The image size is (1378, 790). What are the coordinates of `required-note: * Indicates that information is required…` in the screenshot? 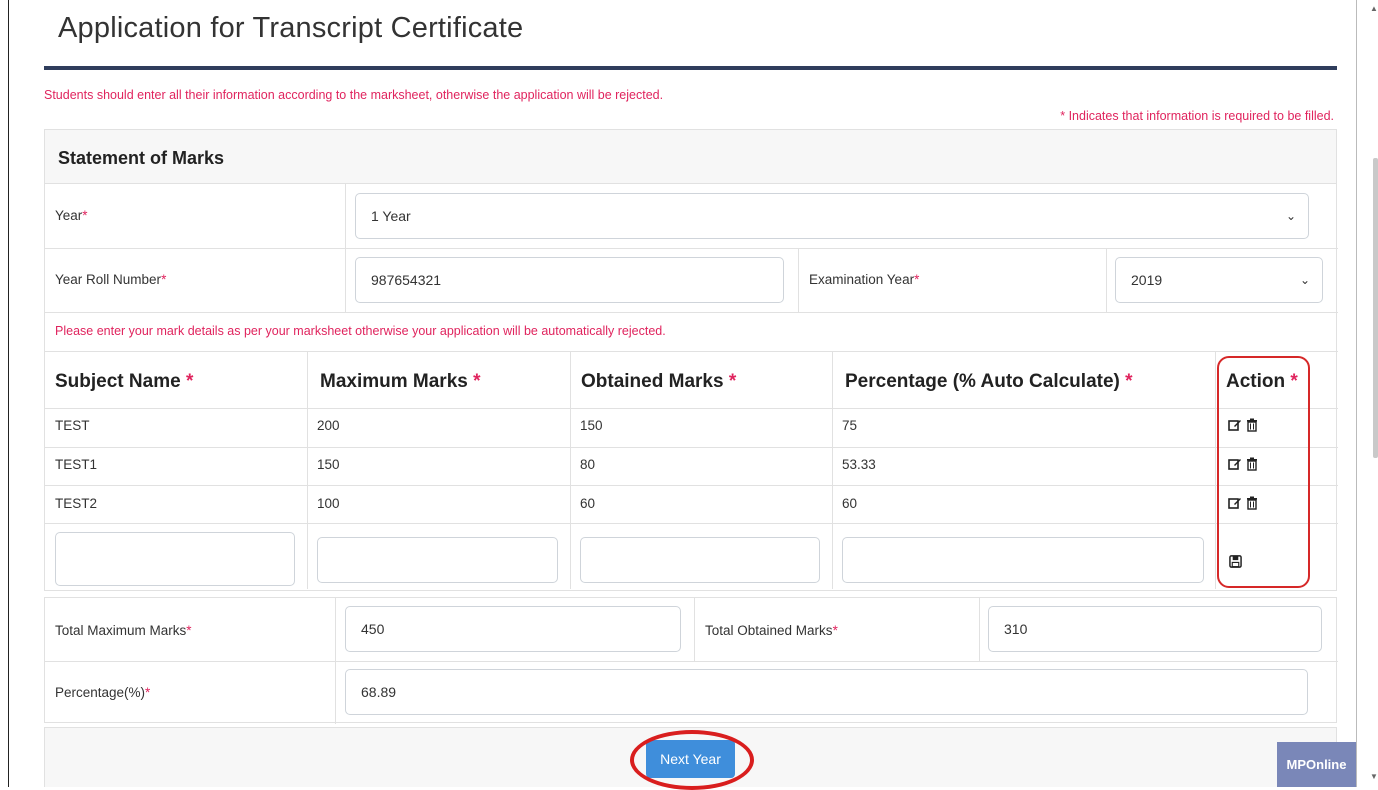 It's located at (1197, 116).